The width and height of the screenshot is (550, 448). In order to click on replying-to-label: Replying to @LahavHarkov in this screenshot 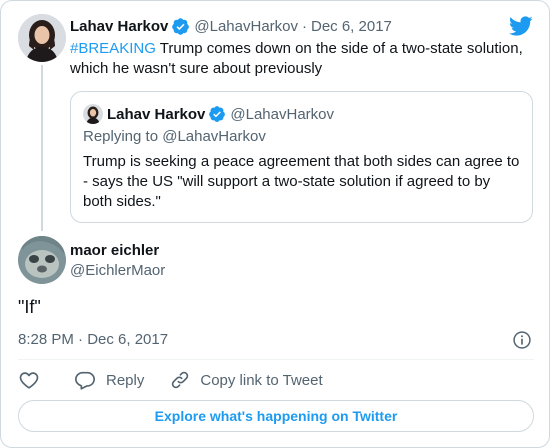, I will do `click(174, 136)`.